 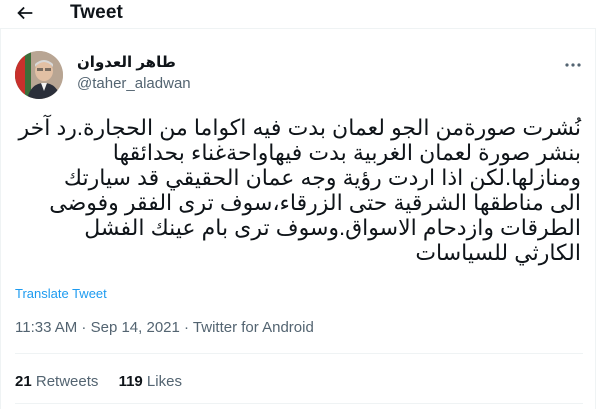 I want to click on more-options-button, so click(x=573, y=65).